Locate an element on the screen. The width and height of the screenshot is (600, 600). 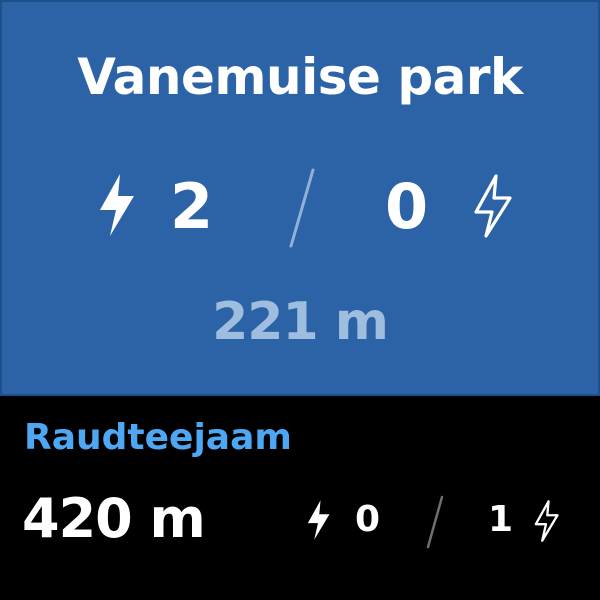
free-docks-count: 0 is located at coordinates (407, 206).